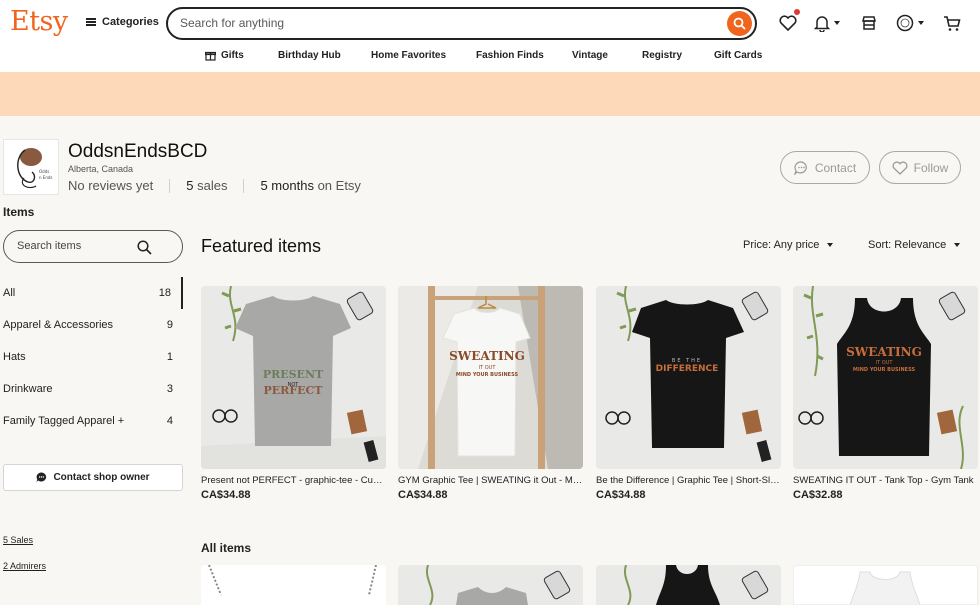  Describe the element at coordinates (18, 540) in the screenshot. I see `sales-link: 5 Sales` at that location.